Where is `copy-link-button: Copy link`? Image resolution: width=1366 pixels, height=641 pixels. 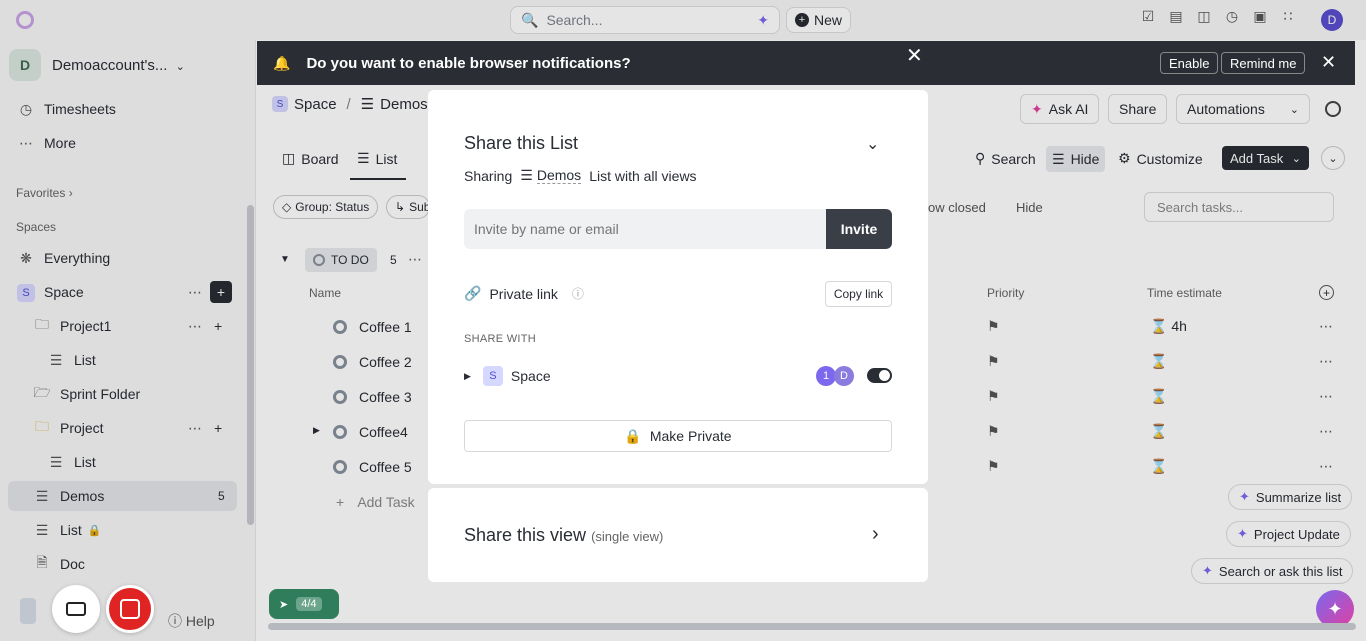
copy-link-button: Copy link is located at coordinates (858, 294).